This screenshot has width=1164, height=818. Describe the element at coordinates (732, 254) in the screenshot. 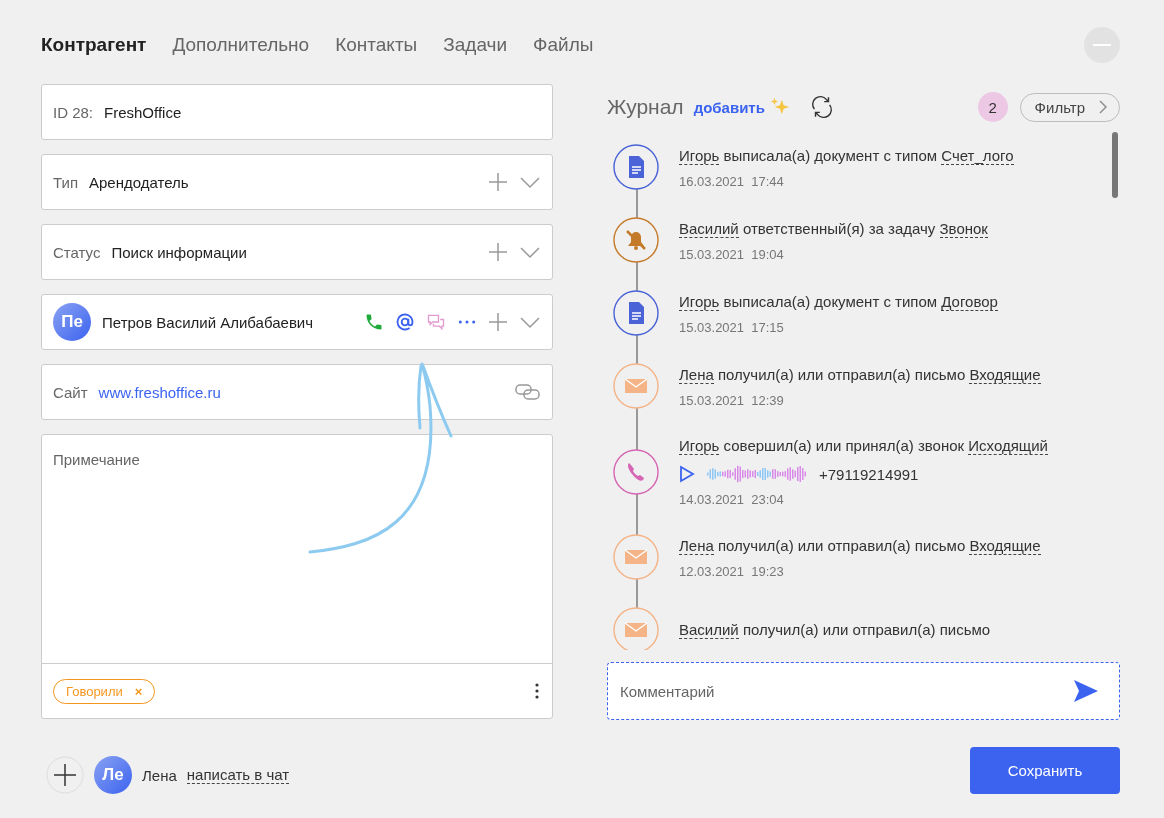

I see `entry-datetime: 15.03.2021 19:04` at that location.